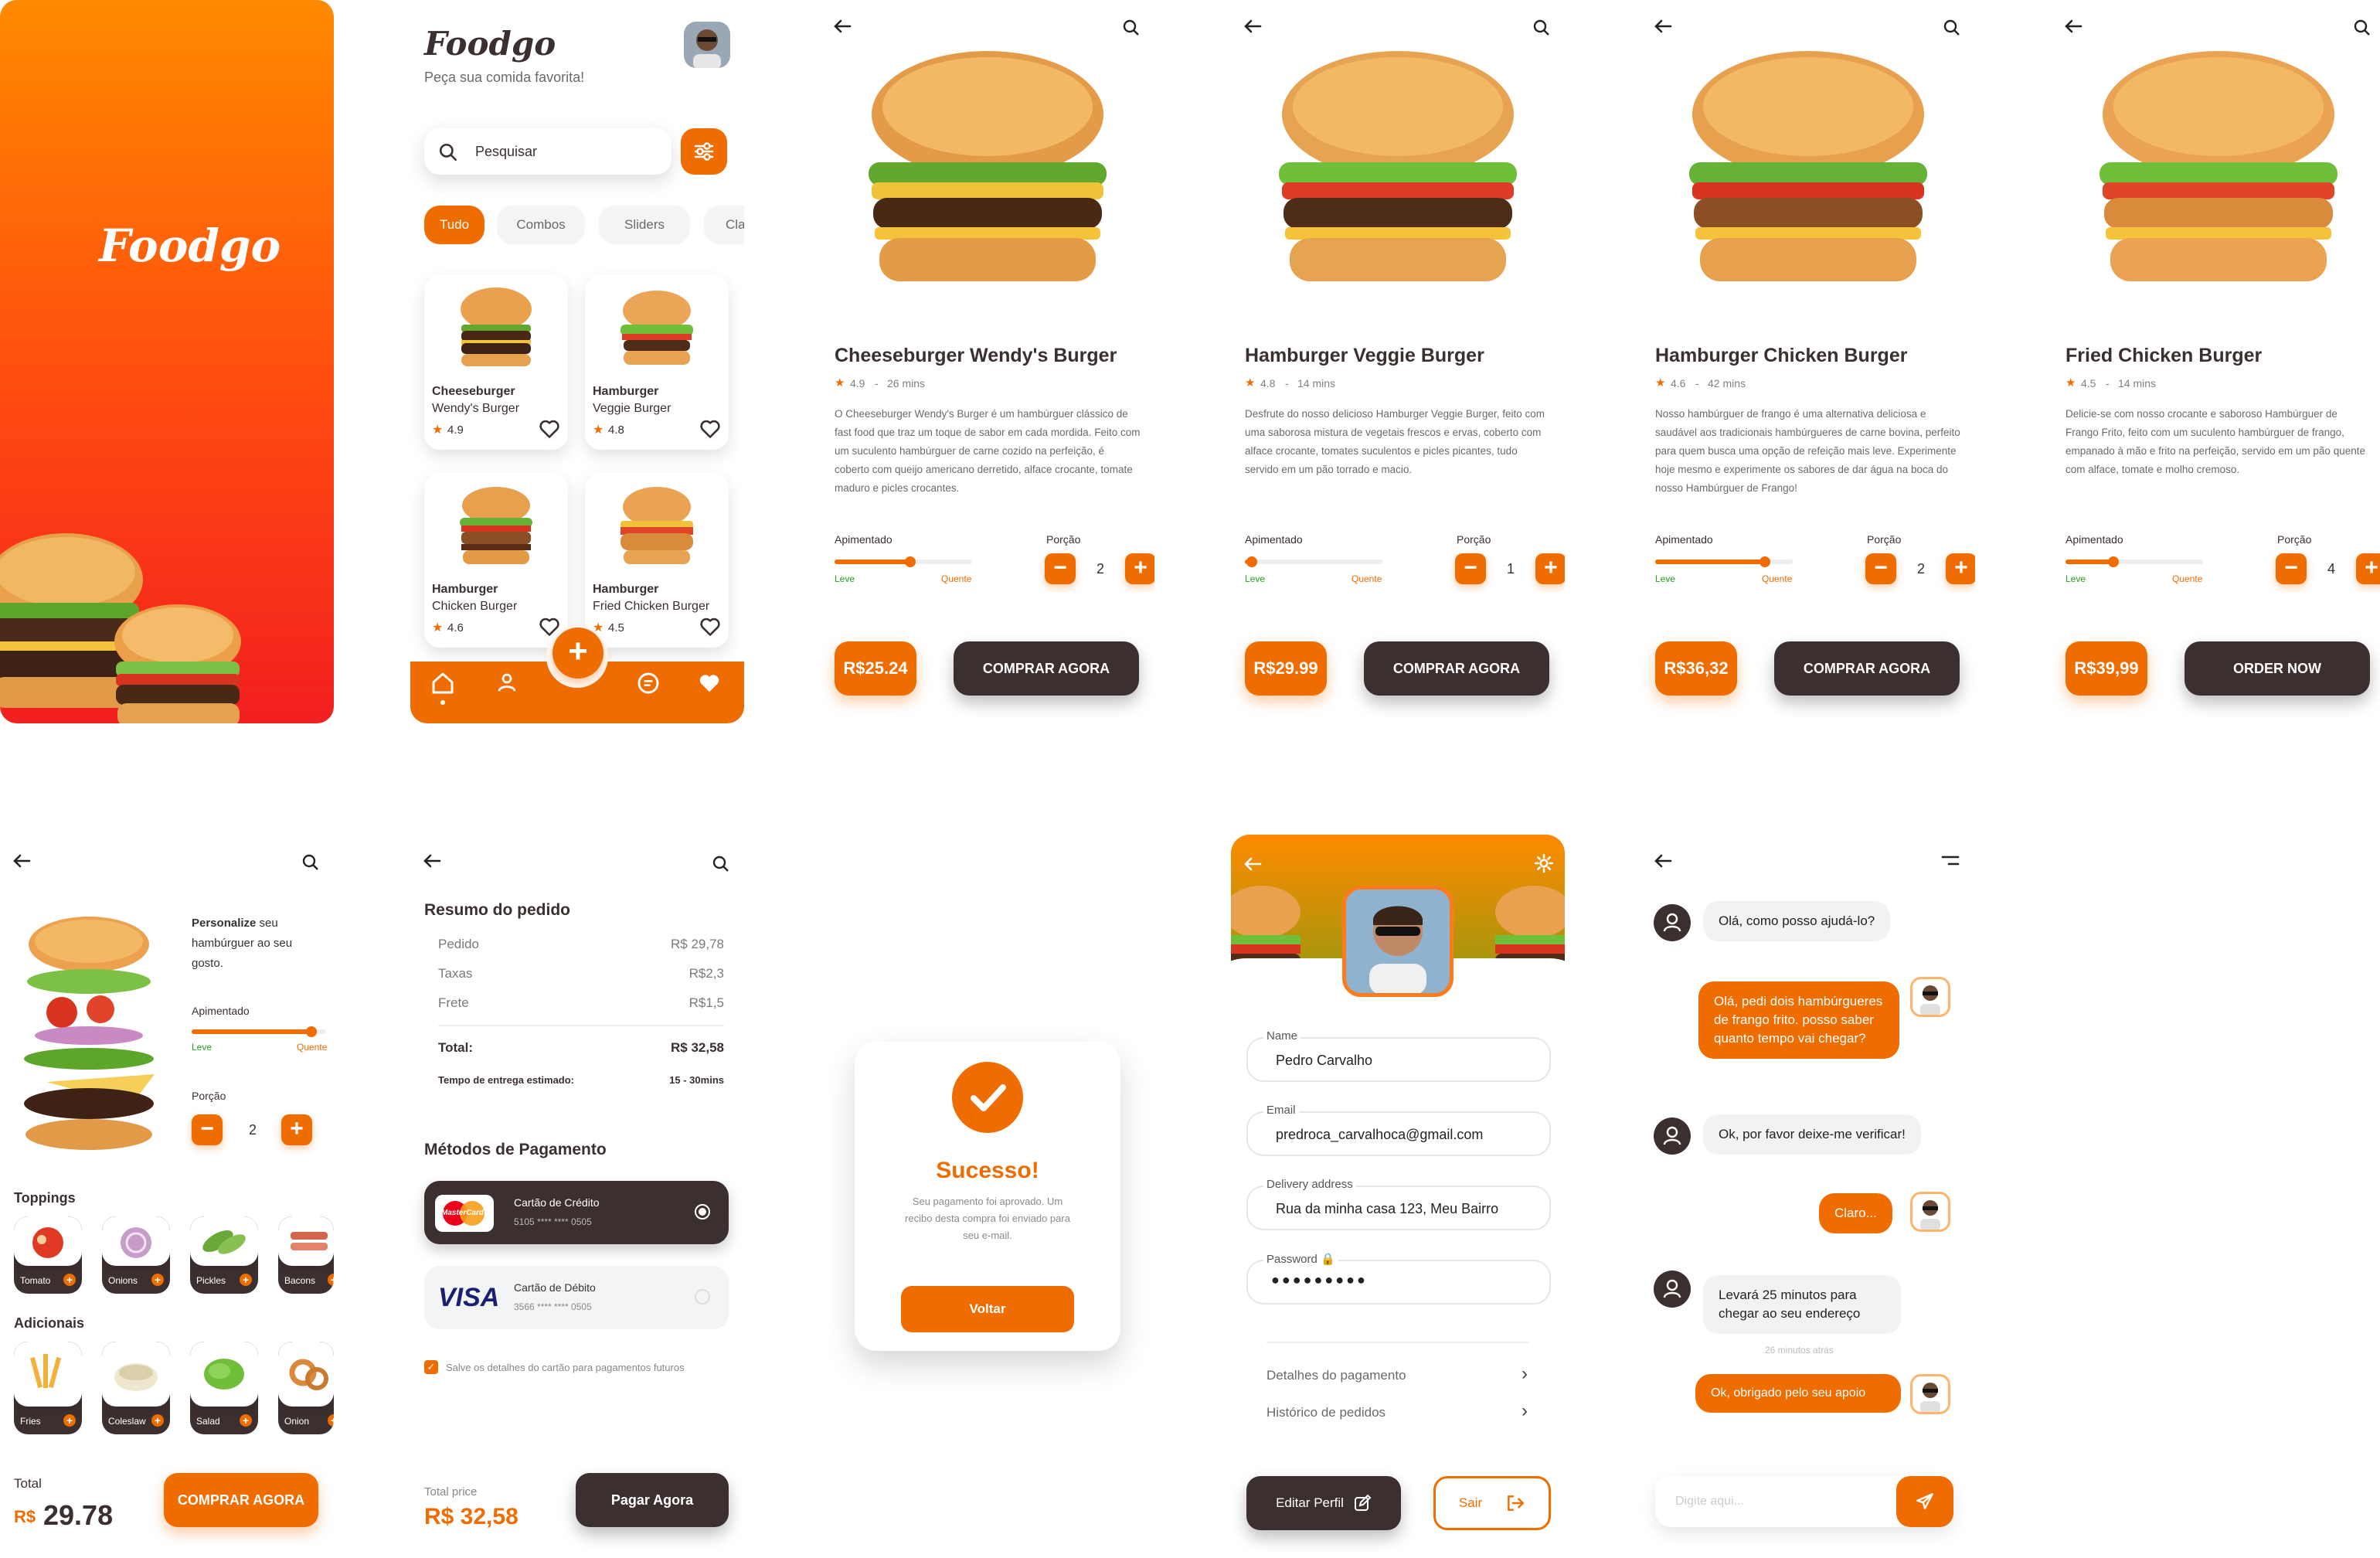  I want to click on chip-sliders: Sliders, so click(644, 225).